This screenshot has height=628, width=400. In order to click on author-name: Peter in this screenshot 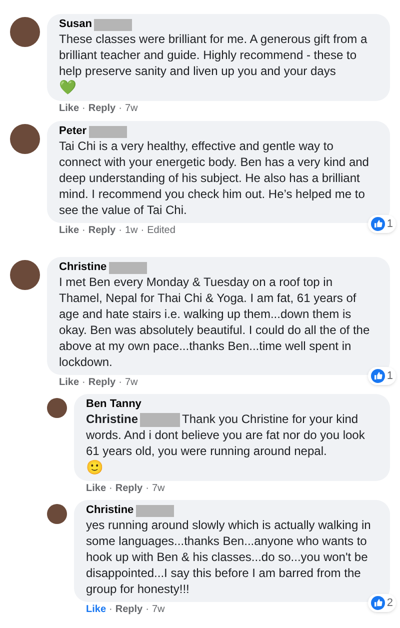, I will do `click(73, 131)`.